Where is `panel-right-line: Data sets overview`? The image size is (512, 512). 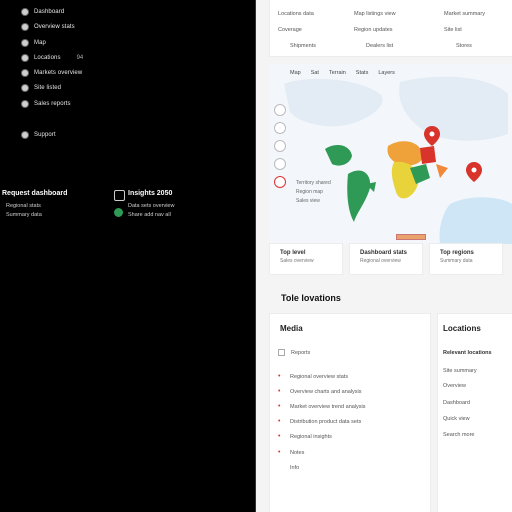 panel-right-line: Data sets overview is located at coordinates (151, 206).